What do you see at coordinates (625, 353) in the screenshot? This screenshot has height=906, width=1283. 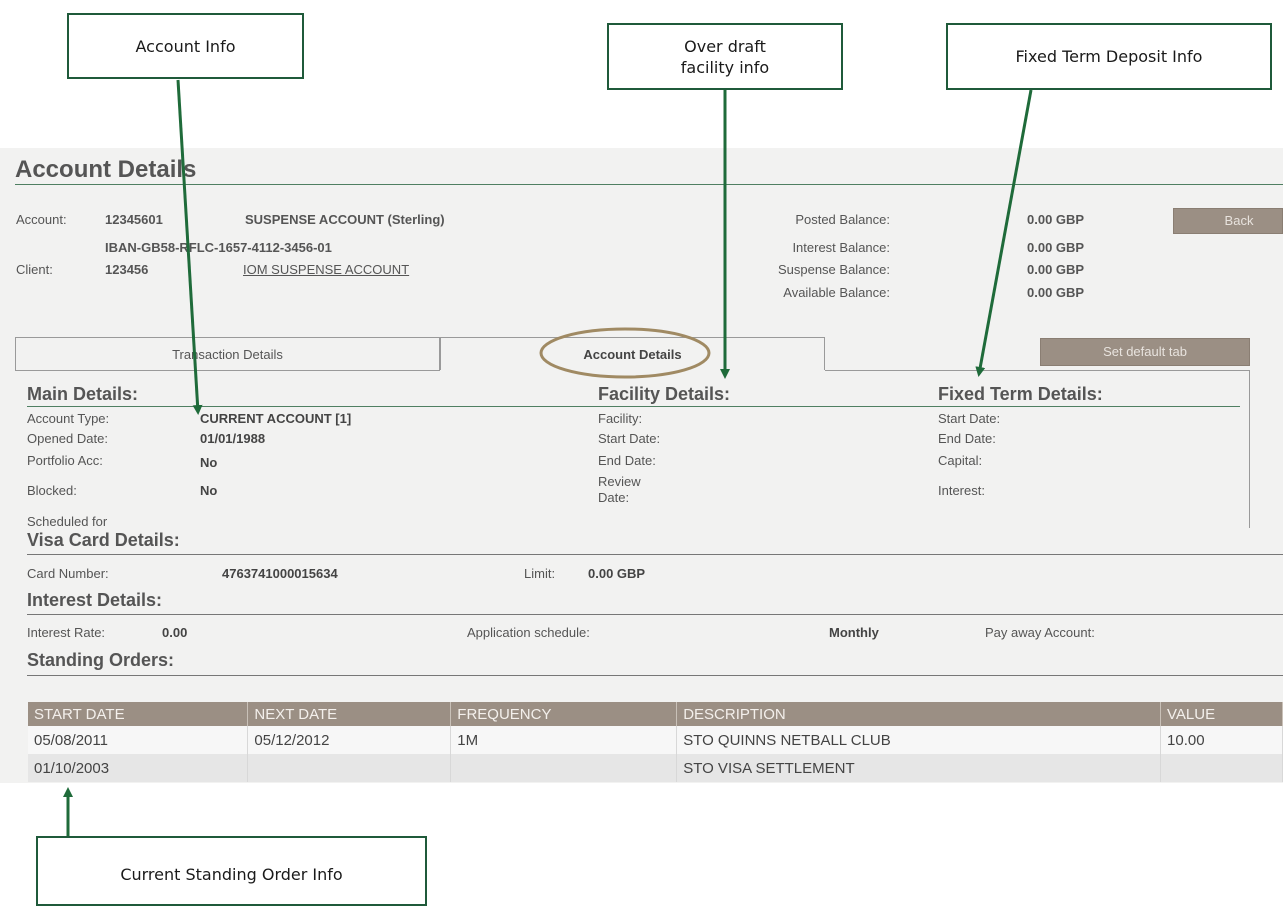 I see `account-details-tab-highlight` at bounding box center [625, 353].